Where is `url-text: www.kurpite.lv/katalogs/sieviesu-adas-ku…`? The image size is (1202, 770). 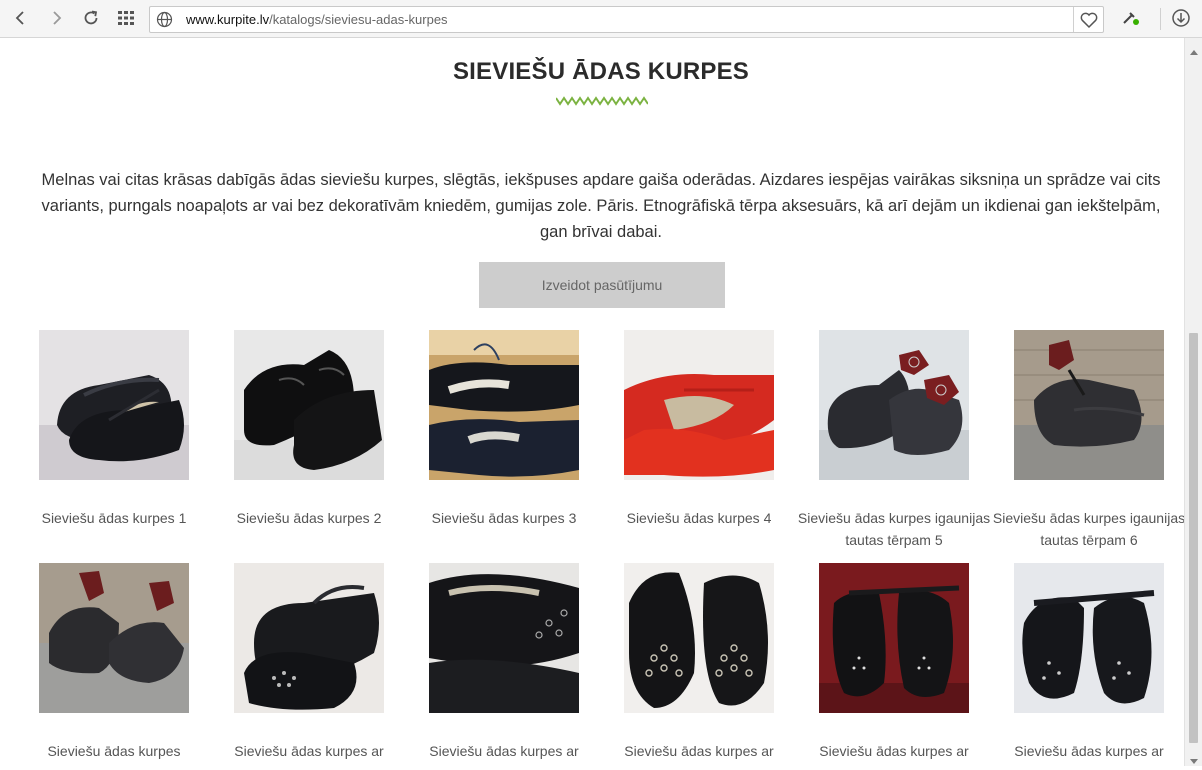 url-text: www.kurpite.lv/katalogs/sieviesu-adas-ku… is located at coordinates (317, 19).